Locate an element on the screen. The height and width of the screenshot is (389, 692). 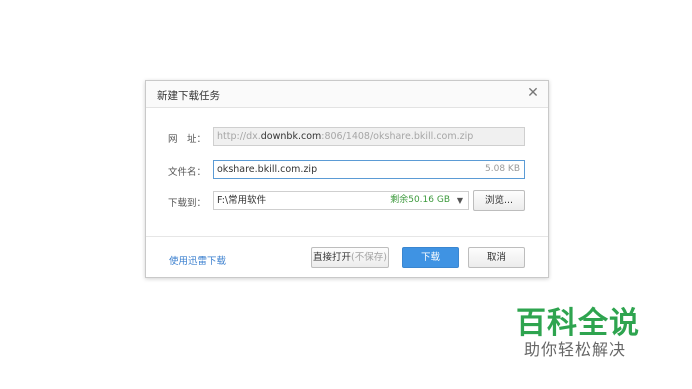
saveto-value: F:\常用软件 is located at coordinates (242, 200).